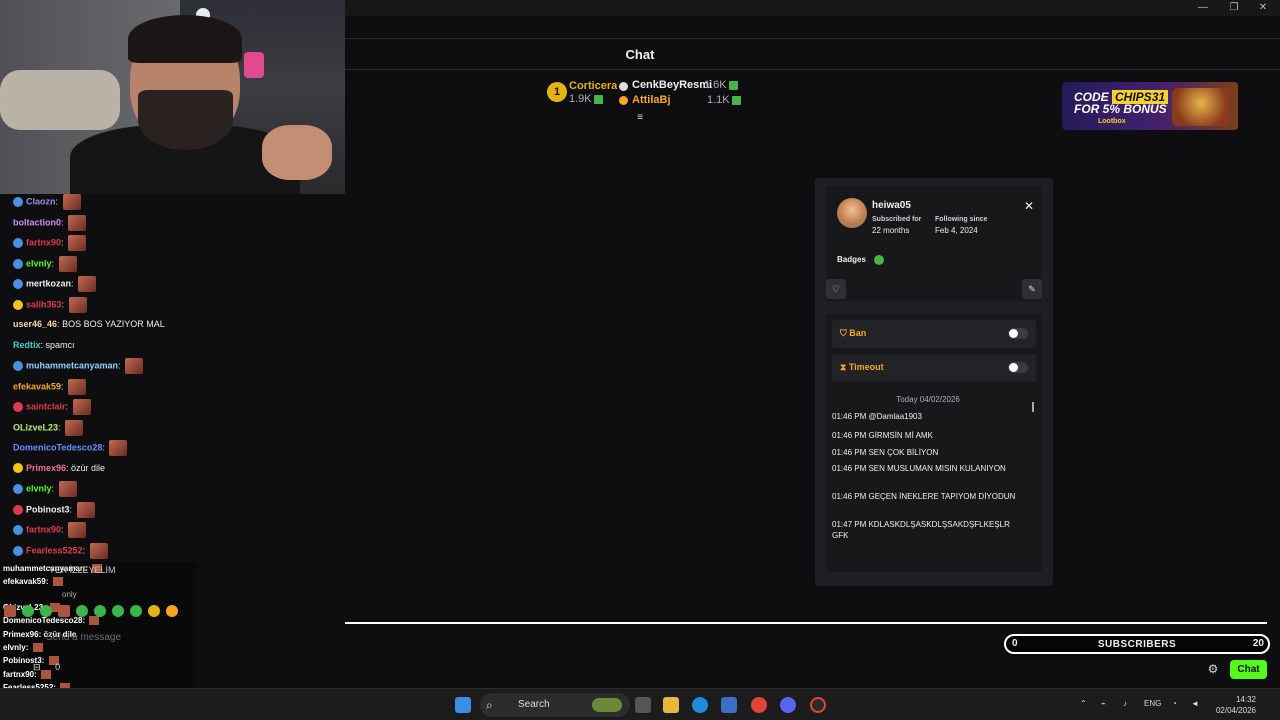  I want to click on chat-username: user46_46, so click(35, 324).